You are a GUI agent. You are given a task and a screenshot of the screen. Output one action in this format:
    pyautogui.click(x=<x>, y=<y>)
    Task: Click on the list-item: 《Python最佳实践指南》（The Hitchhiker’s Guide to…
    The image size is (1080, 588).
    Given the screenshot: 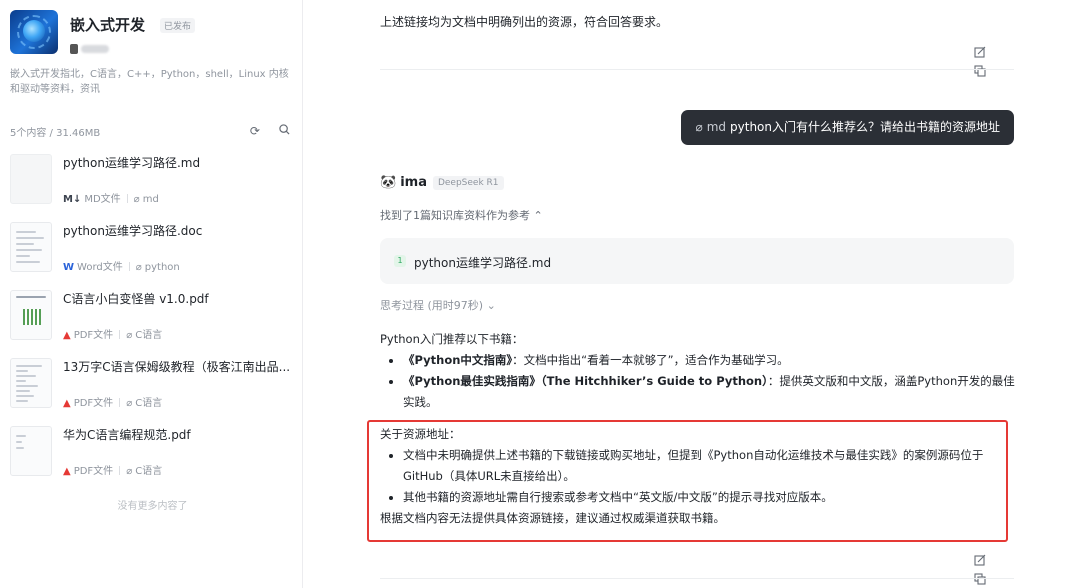 What is the action you would take?
    pyautogui.click(x=700, y=392)
    